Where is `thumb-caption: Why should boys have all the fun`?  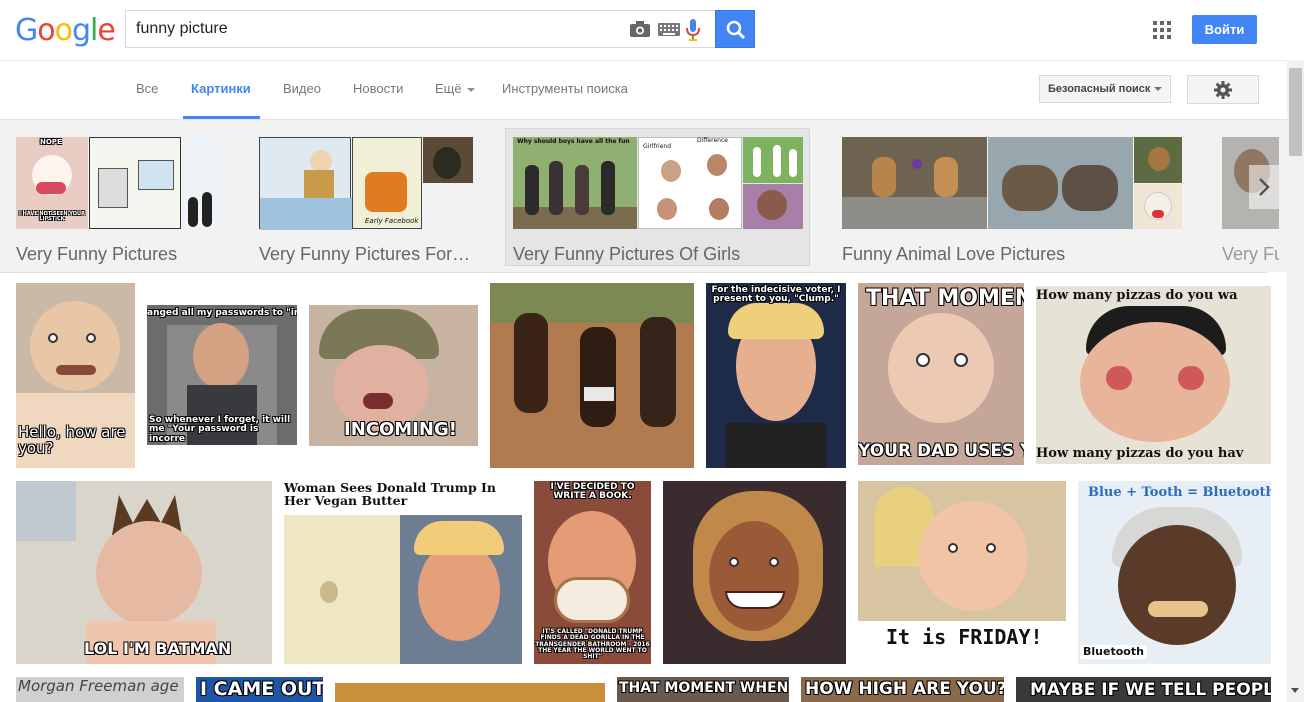
thumb-caption: Why should boys have all the fun is located at coordinates (573, 141).